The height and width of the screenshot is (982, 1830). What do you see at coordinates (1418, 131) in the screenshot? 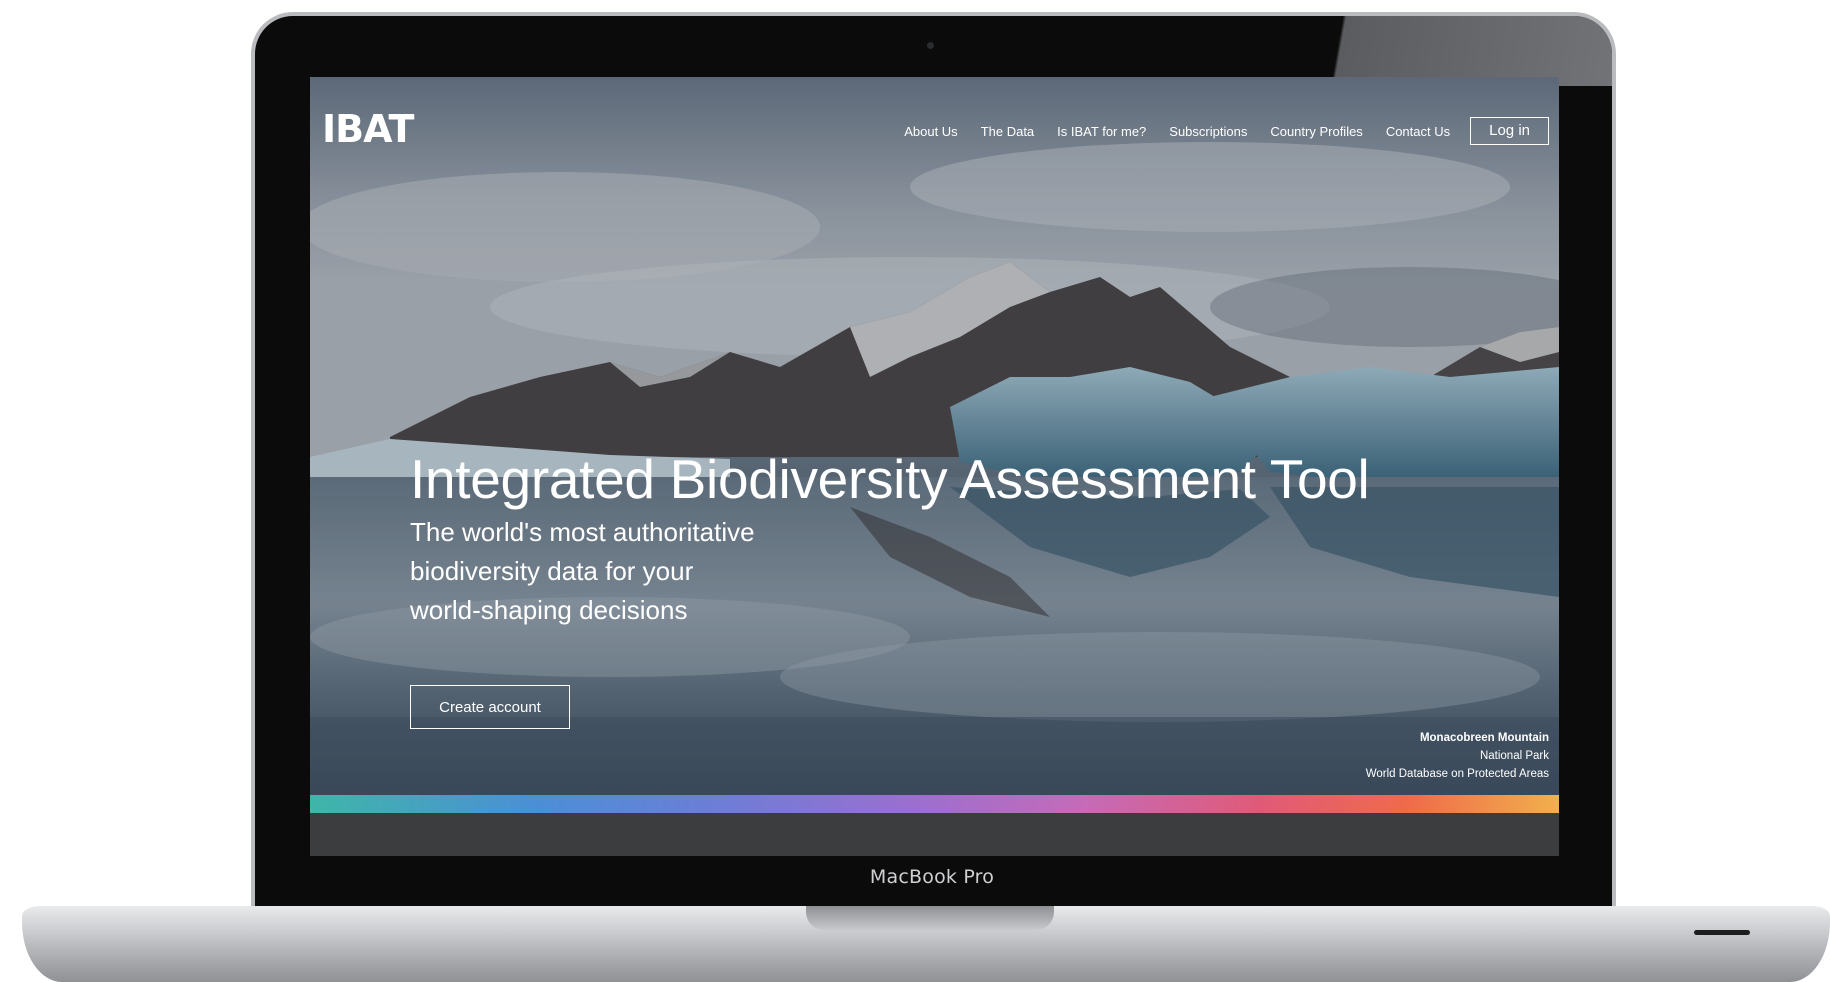
I see `nav-contact-us: Contact Us` at bounding box center [1418, 131].